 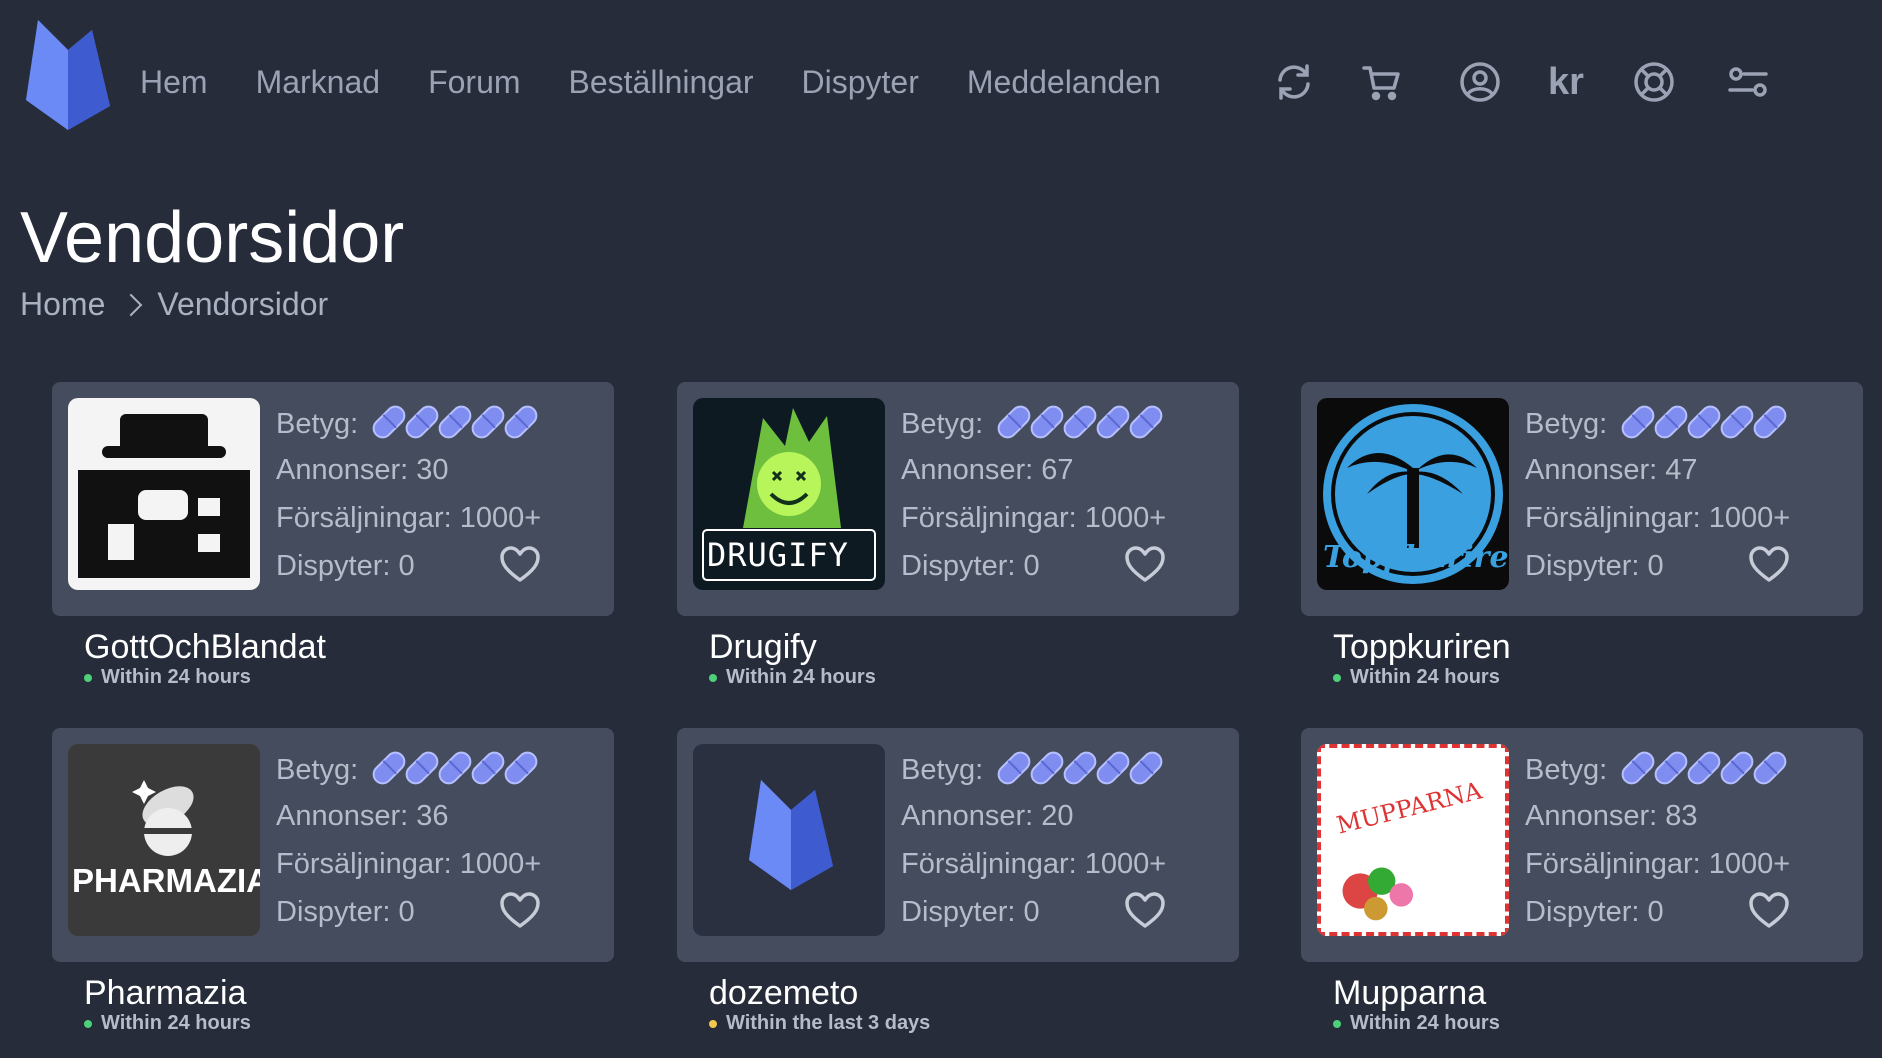 What do you see at coordinates (131, 304) in the screenshot?
I see `chevron-right-icon` at bounding box center [131, 304].